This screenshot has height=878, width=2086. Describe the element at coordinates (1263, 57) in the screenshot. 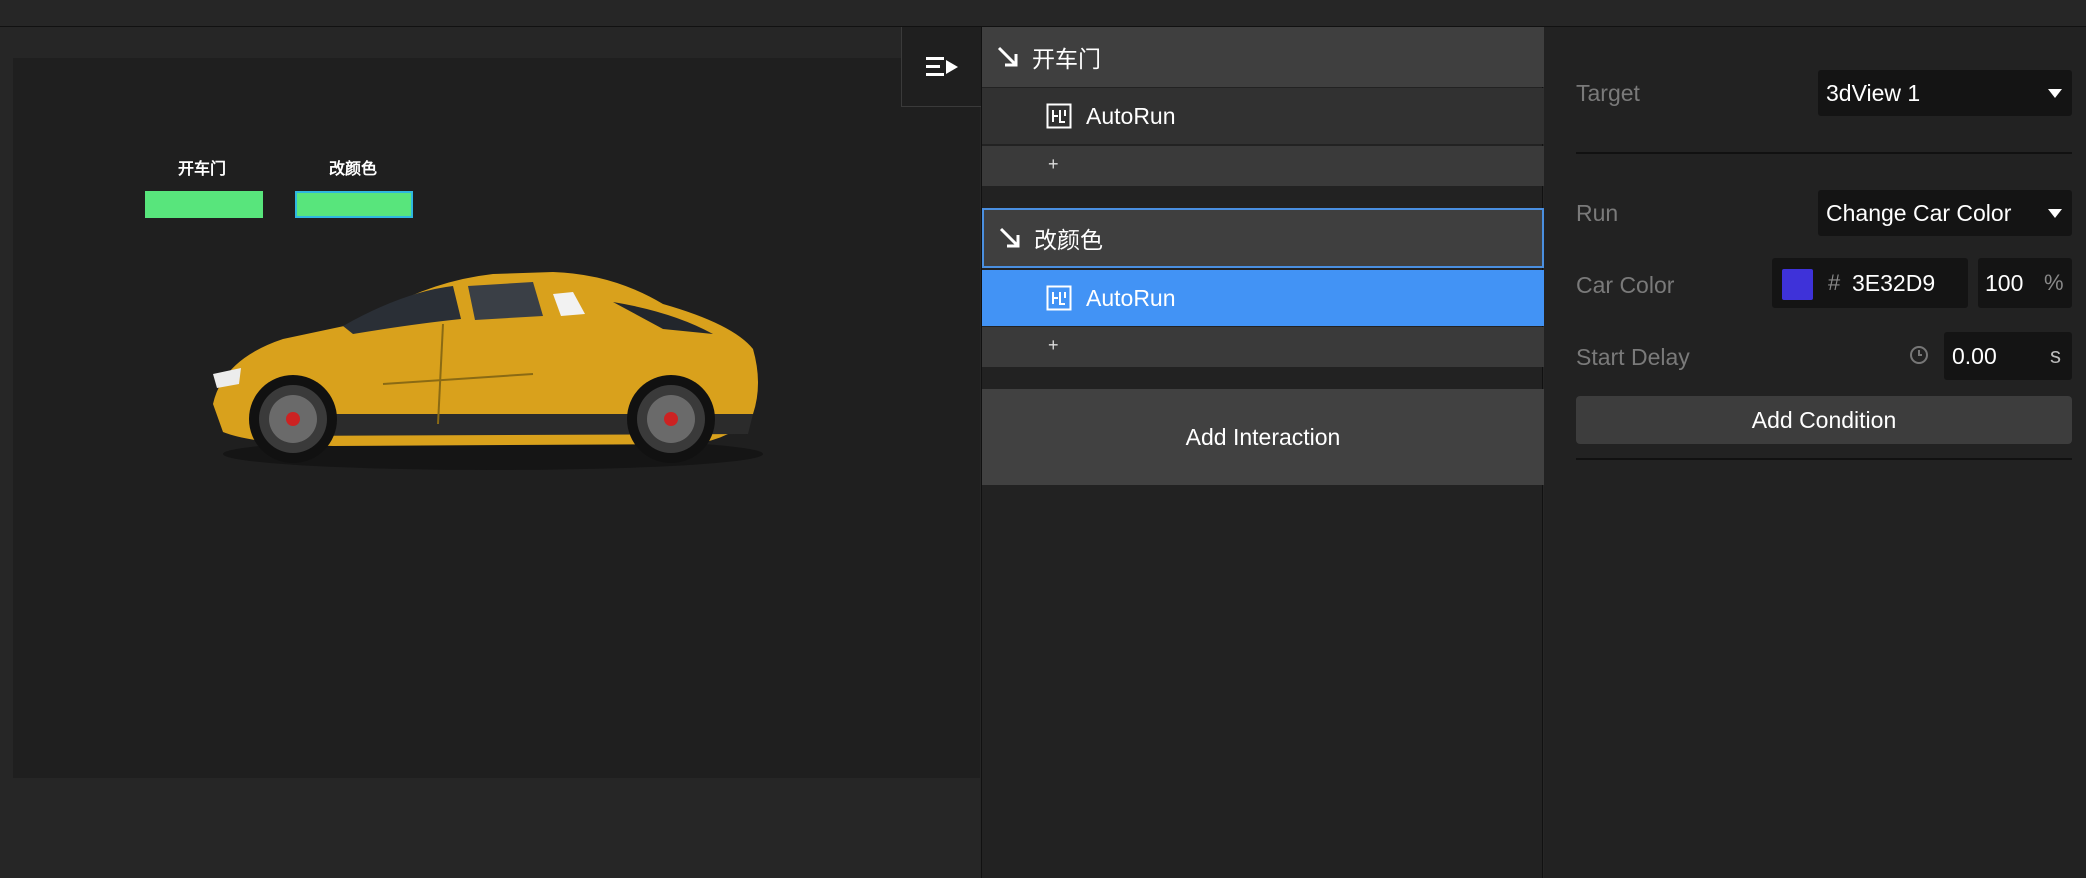

I see `interaction-group-open-door: 开车门` at that location.